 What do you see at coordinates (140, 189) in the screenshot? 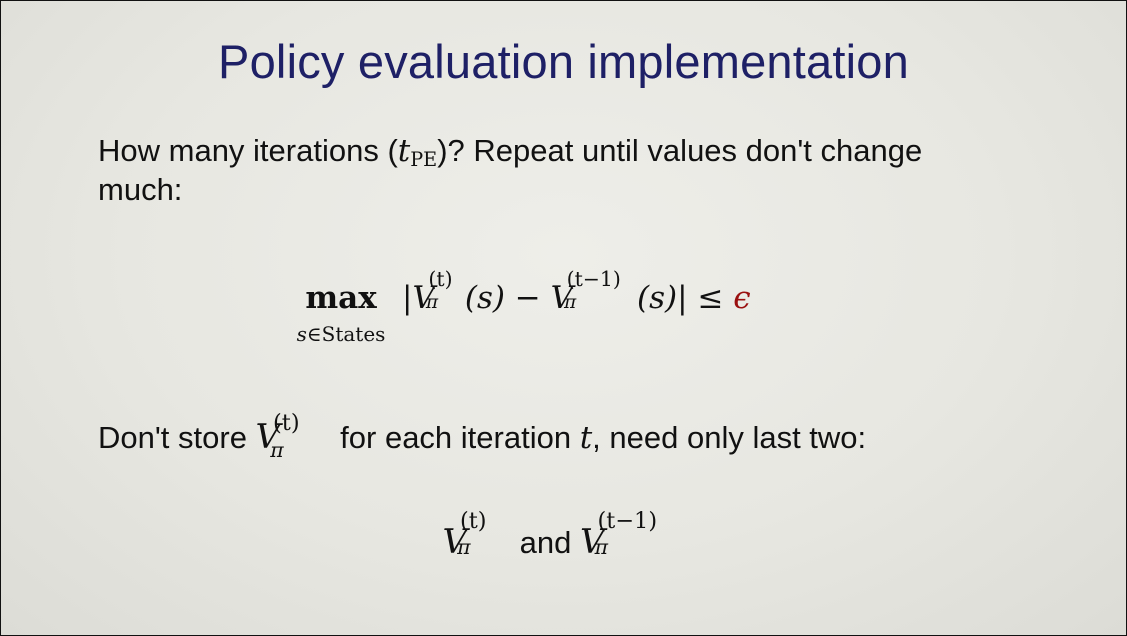
I see `iterations-question-line2: much:` at bounding box center [140, 189].